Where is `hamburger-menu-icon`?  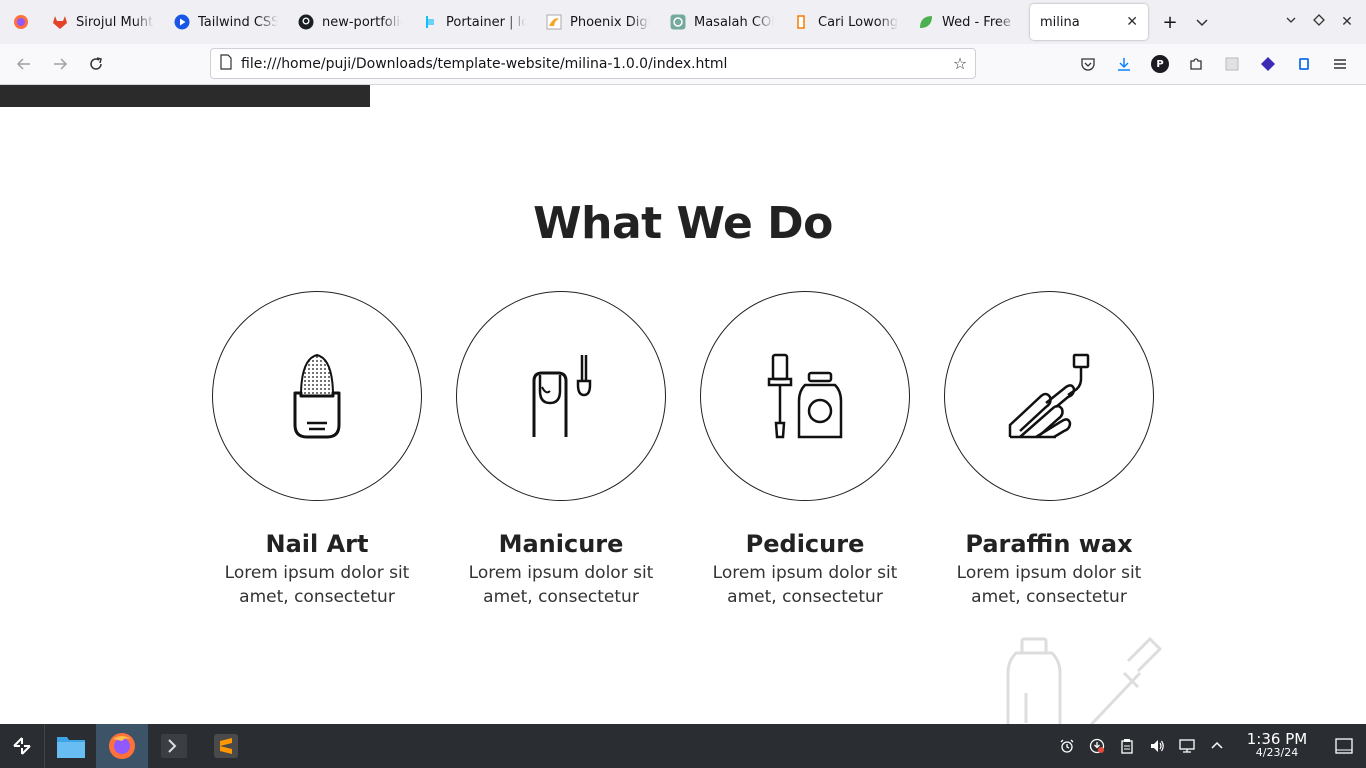 hamburger-menu-icon is located at coordinates (1340, 64).